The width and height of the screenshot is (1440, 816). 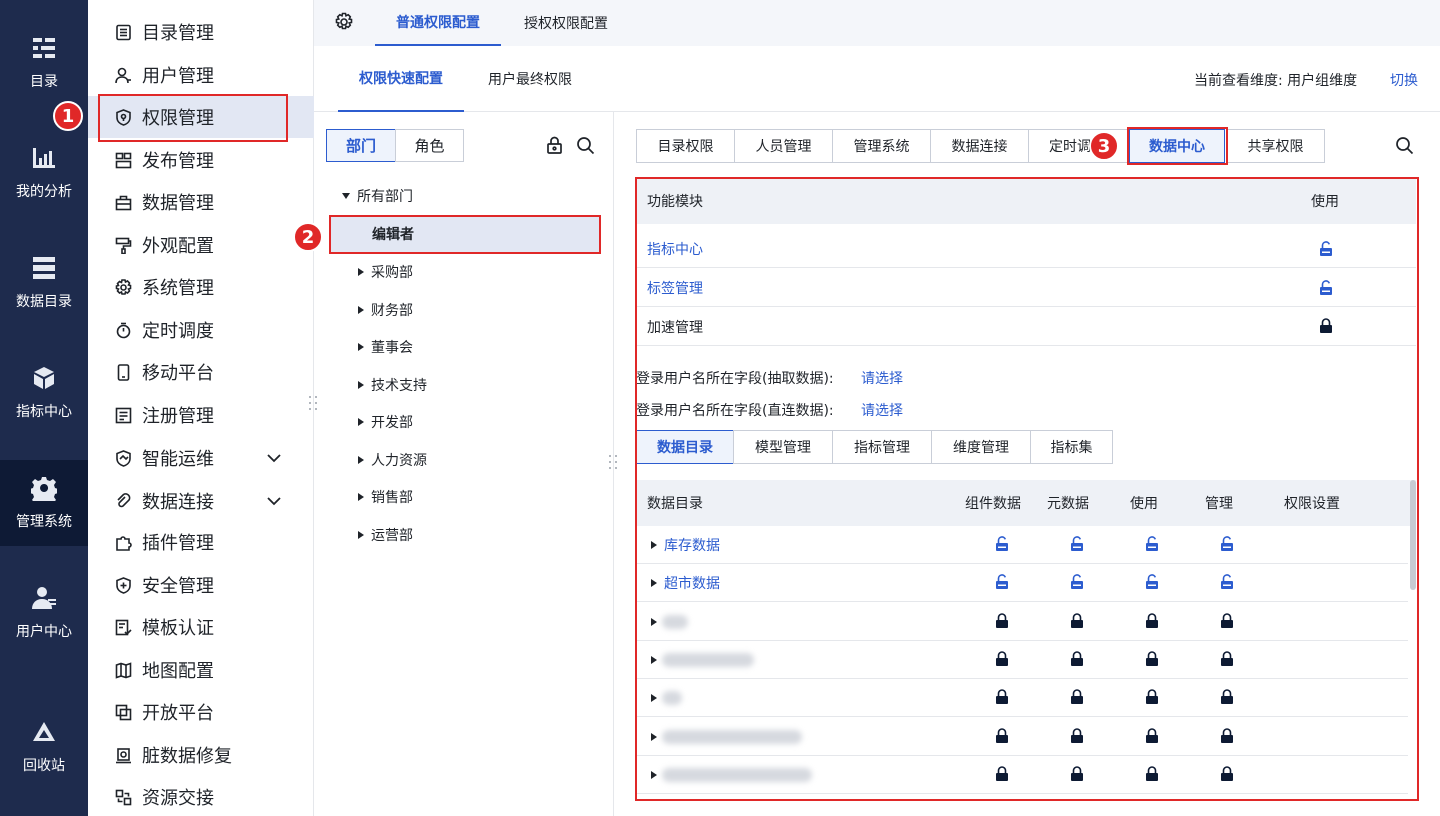 I want to click on perm-tab-catalog: 目录权限, so click(x=685, y=146).